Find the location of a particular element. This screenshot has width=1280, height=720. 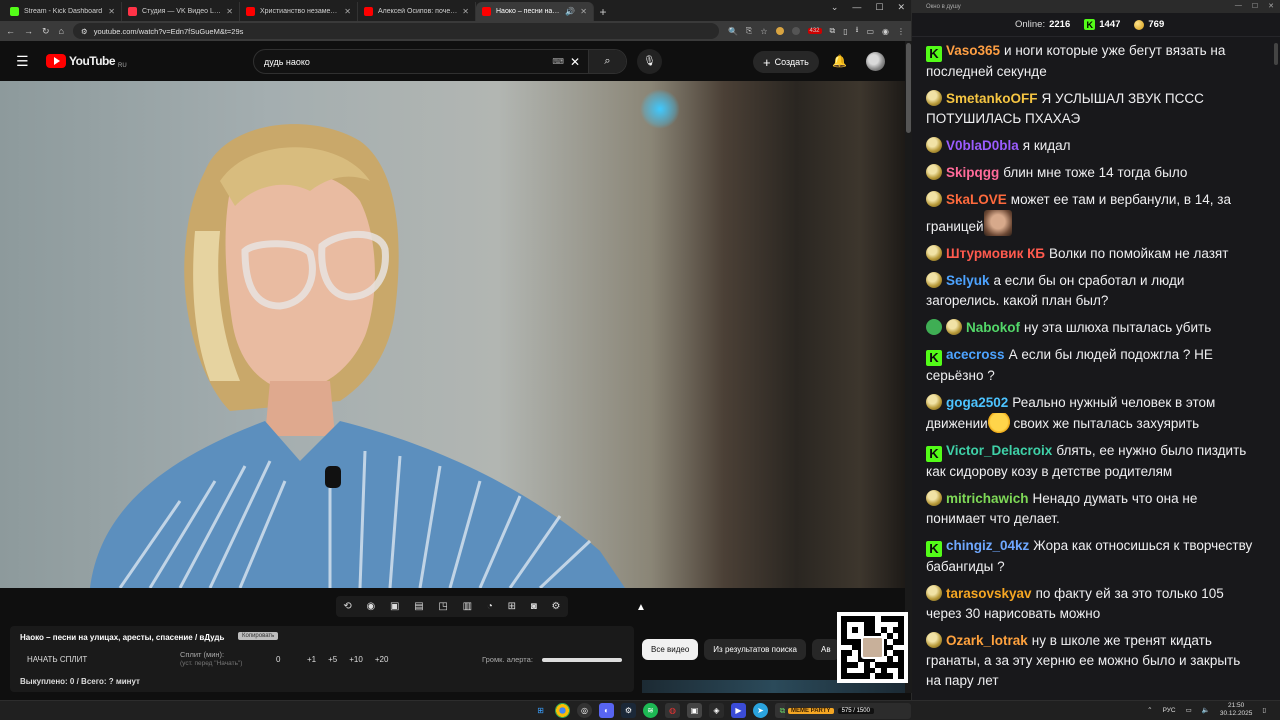

extension-dark-icon is located at coordinates (795, 31).